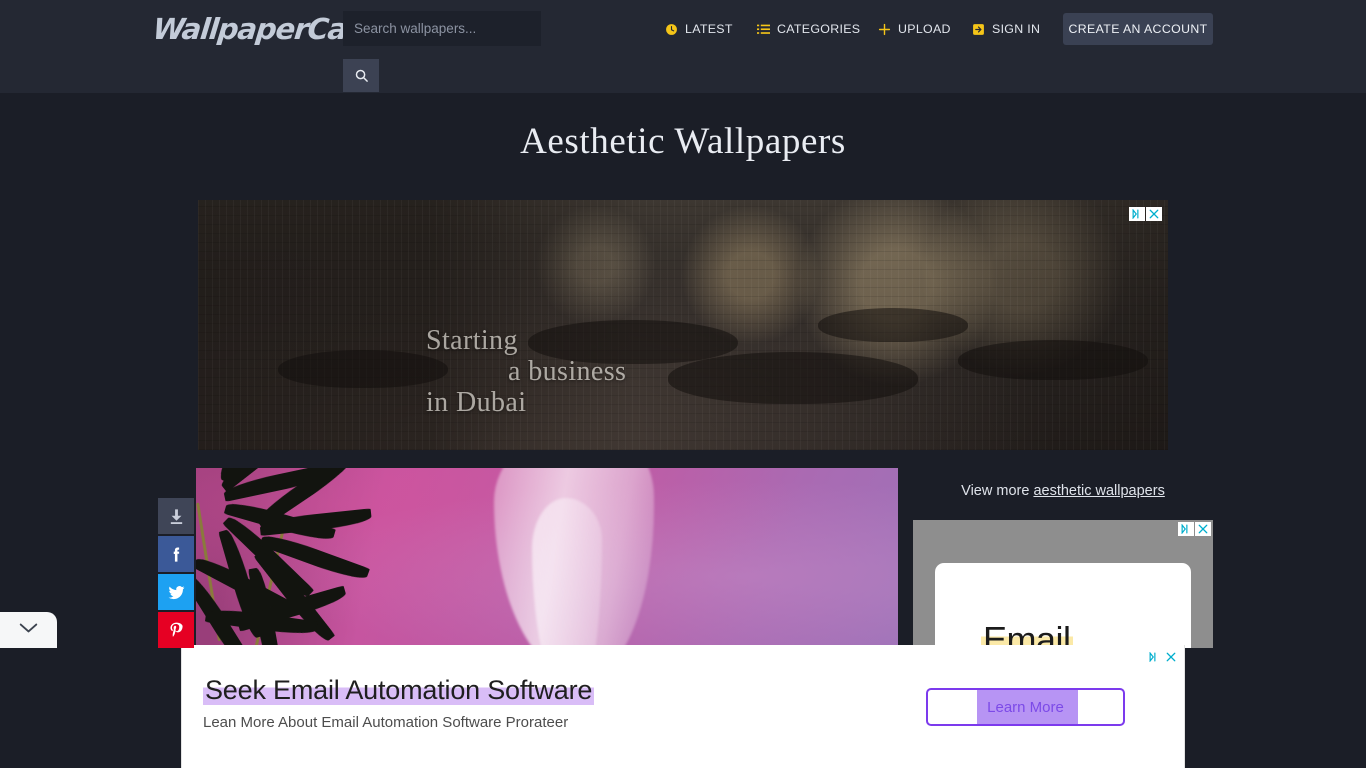 The height and width of the screenshot is (768, 1366). I want to click on pinterest-icon, so click(176, 630).